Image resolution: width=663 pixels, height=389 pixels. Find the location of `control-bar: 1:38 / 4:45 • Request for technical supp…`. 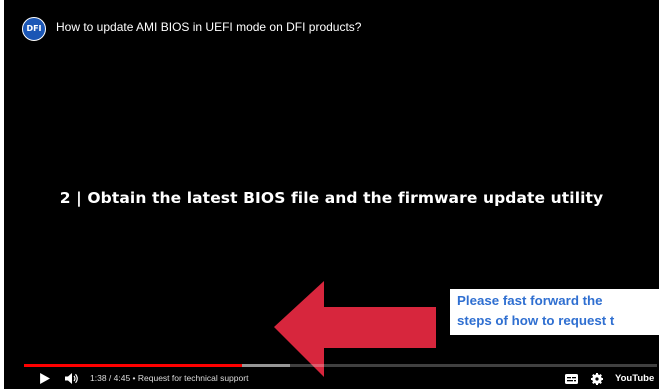

control-bar: 1:38 / 4:45 • Request for technical supp… is located at coordinates (331, 378).